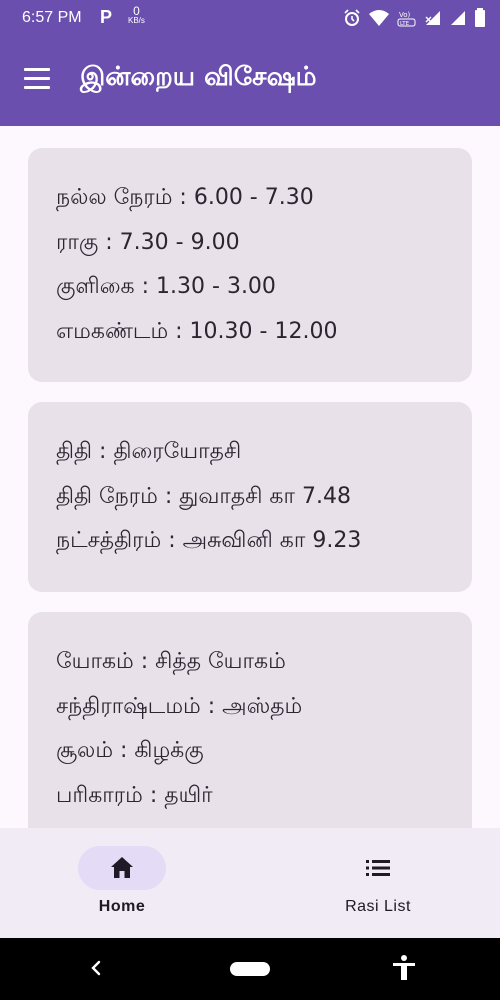 Image resolution: width=500 pixels, height=1000 pixels. I want to click on home-icon, so click(122, 867).